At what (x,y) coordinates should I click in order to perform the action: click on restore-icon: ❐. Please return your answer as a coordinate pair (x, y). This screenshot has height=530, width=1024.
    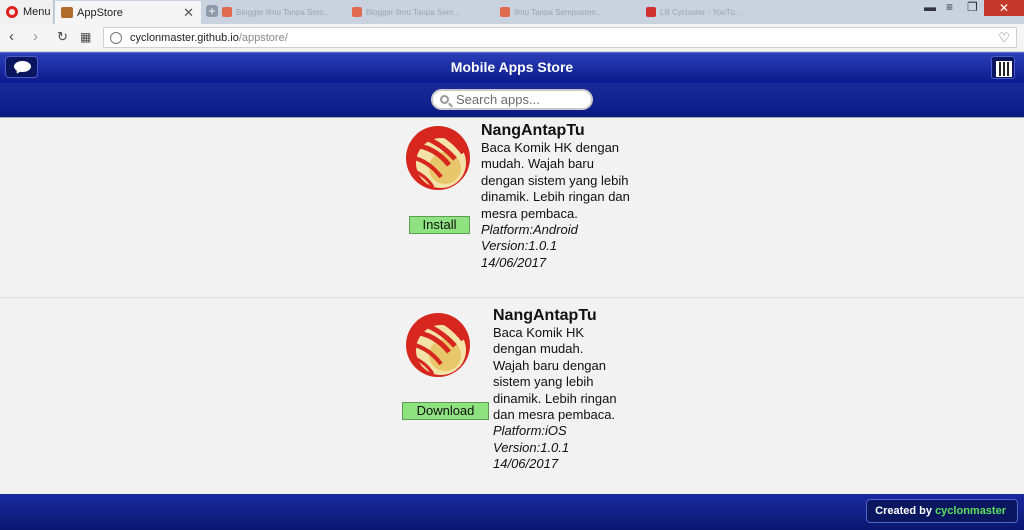
    Looking at the image, I should click on (972, 7).